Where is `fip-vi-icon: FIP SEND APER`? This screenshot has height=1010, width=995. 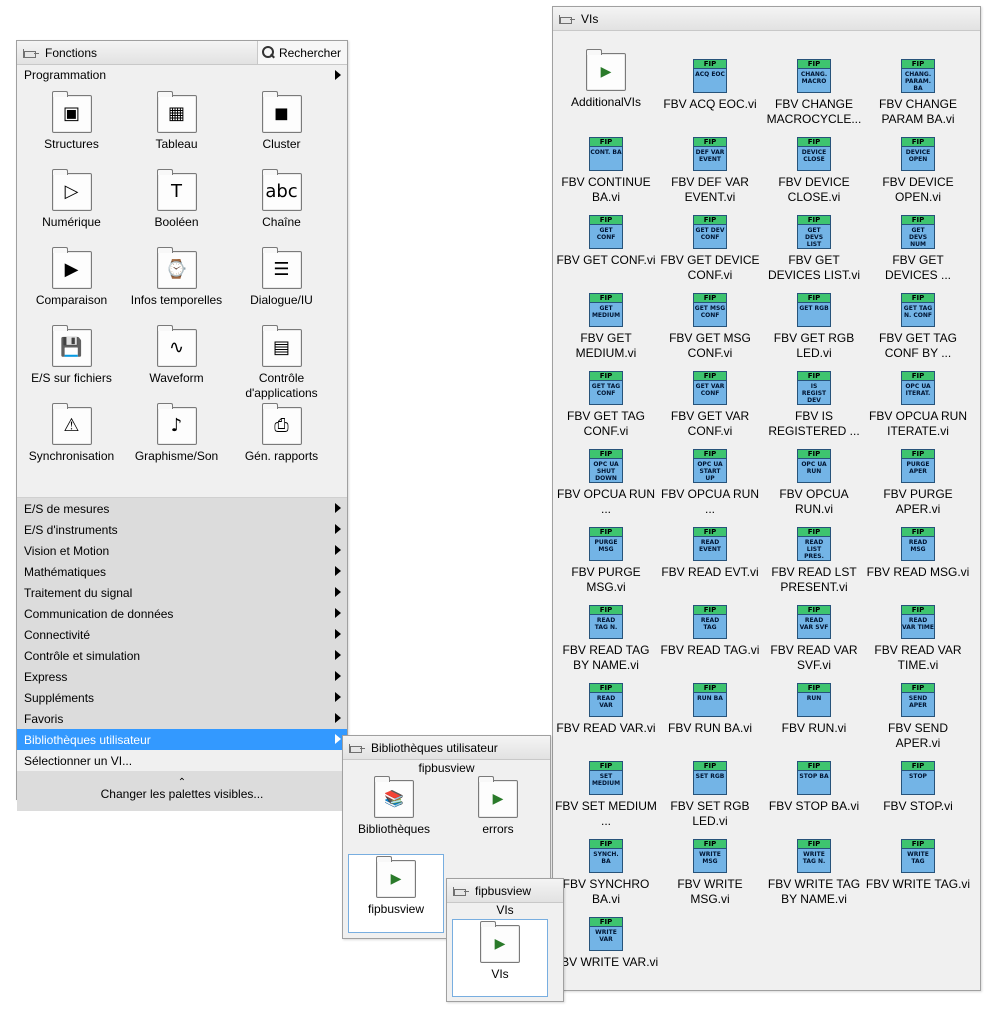 fip-vi-icon: FIP SEND APER is located at coordinates (918, 700).